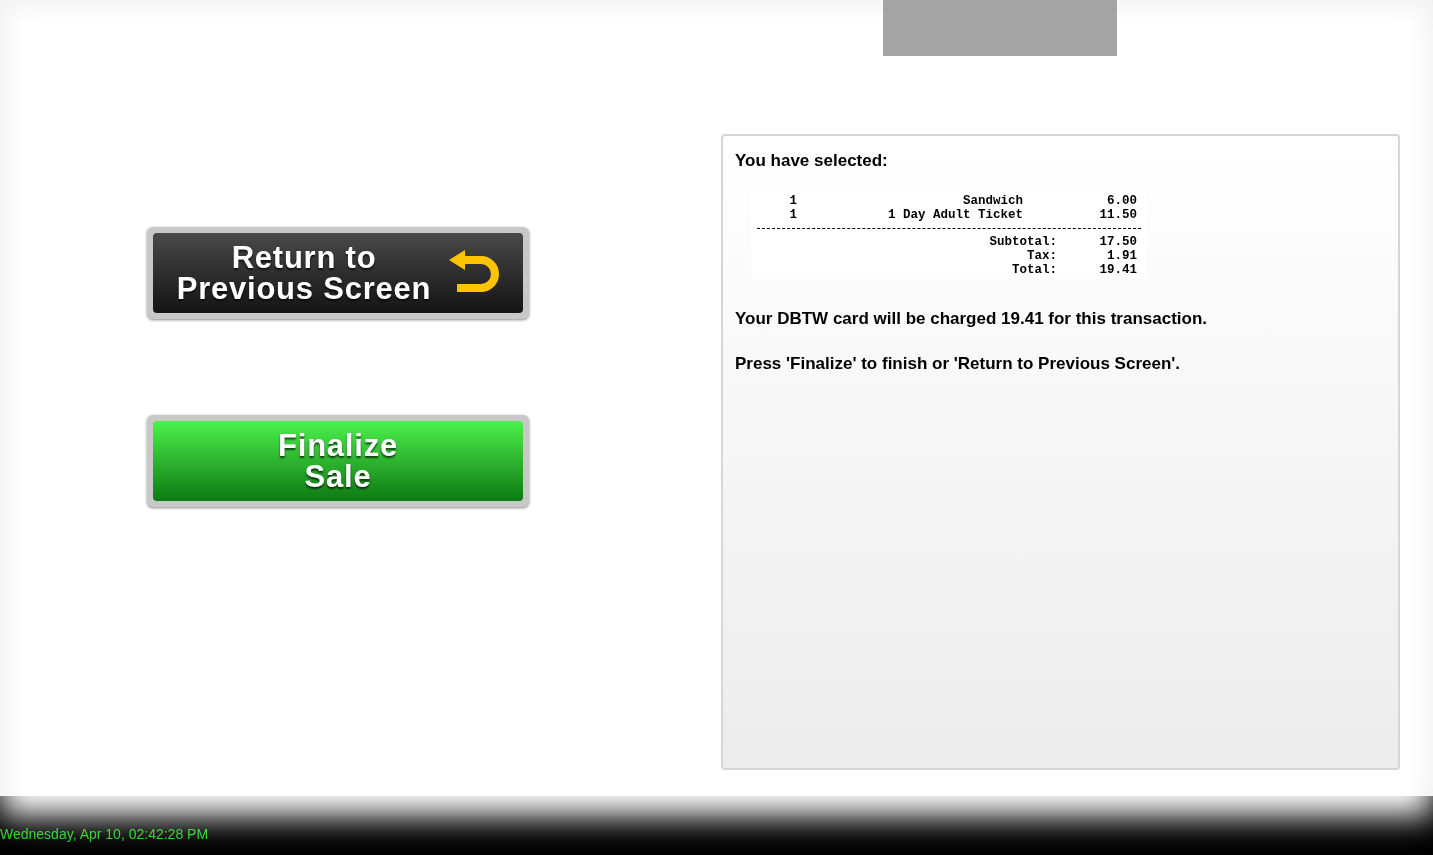 Image resolution: width=1433 pixels, height=855 pixels. What do you see at coordinates (338, 273) in the screenshot?
I see `return-button: Return to Previous Screen` at bounding box center [338, 273].